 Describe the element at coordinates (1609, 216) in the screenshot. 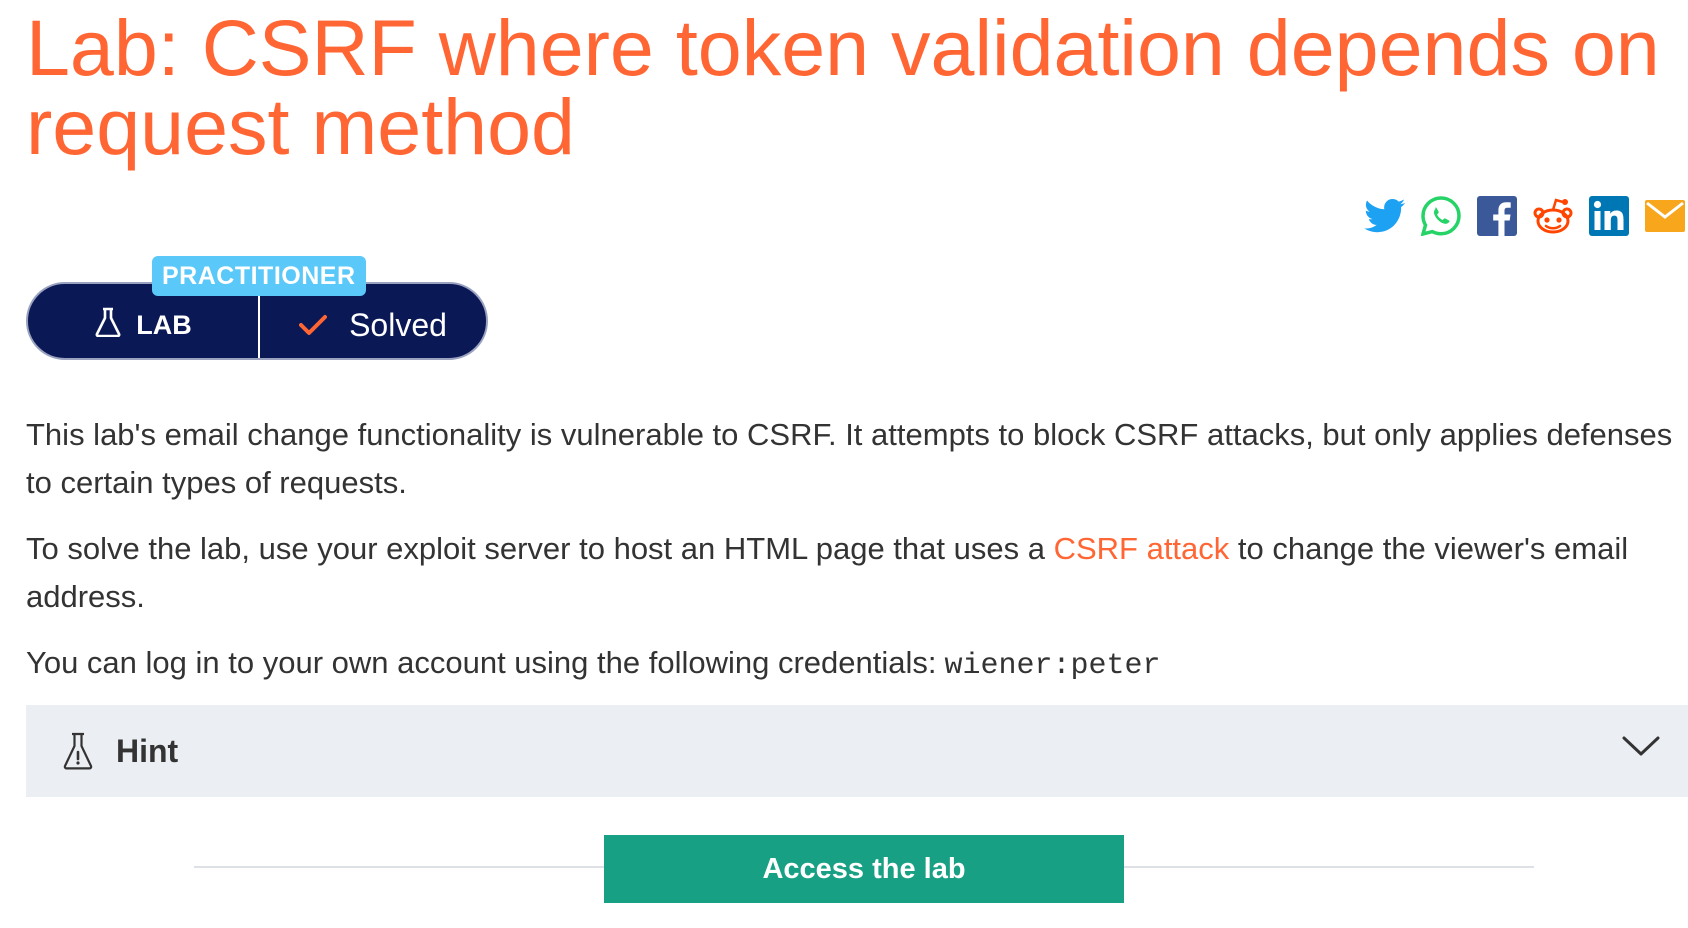

I see `linkedin-icon` at that location.